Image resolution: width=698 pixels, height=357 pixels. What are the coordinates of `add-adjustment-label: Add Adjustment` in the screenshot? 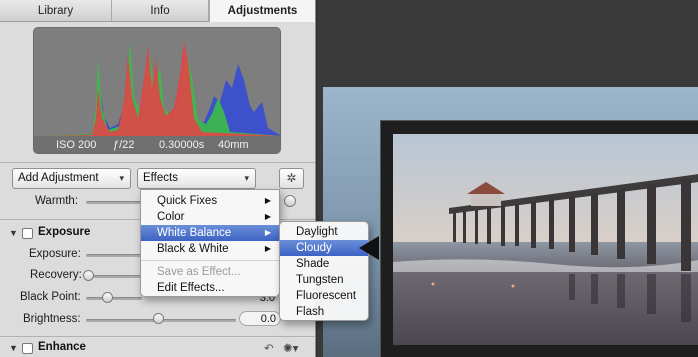 It's located at (58, 178).